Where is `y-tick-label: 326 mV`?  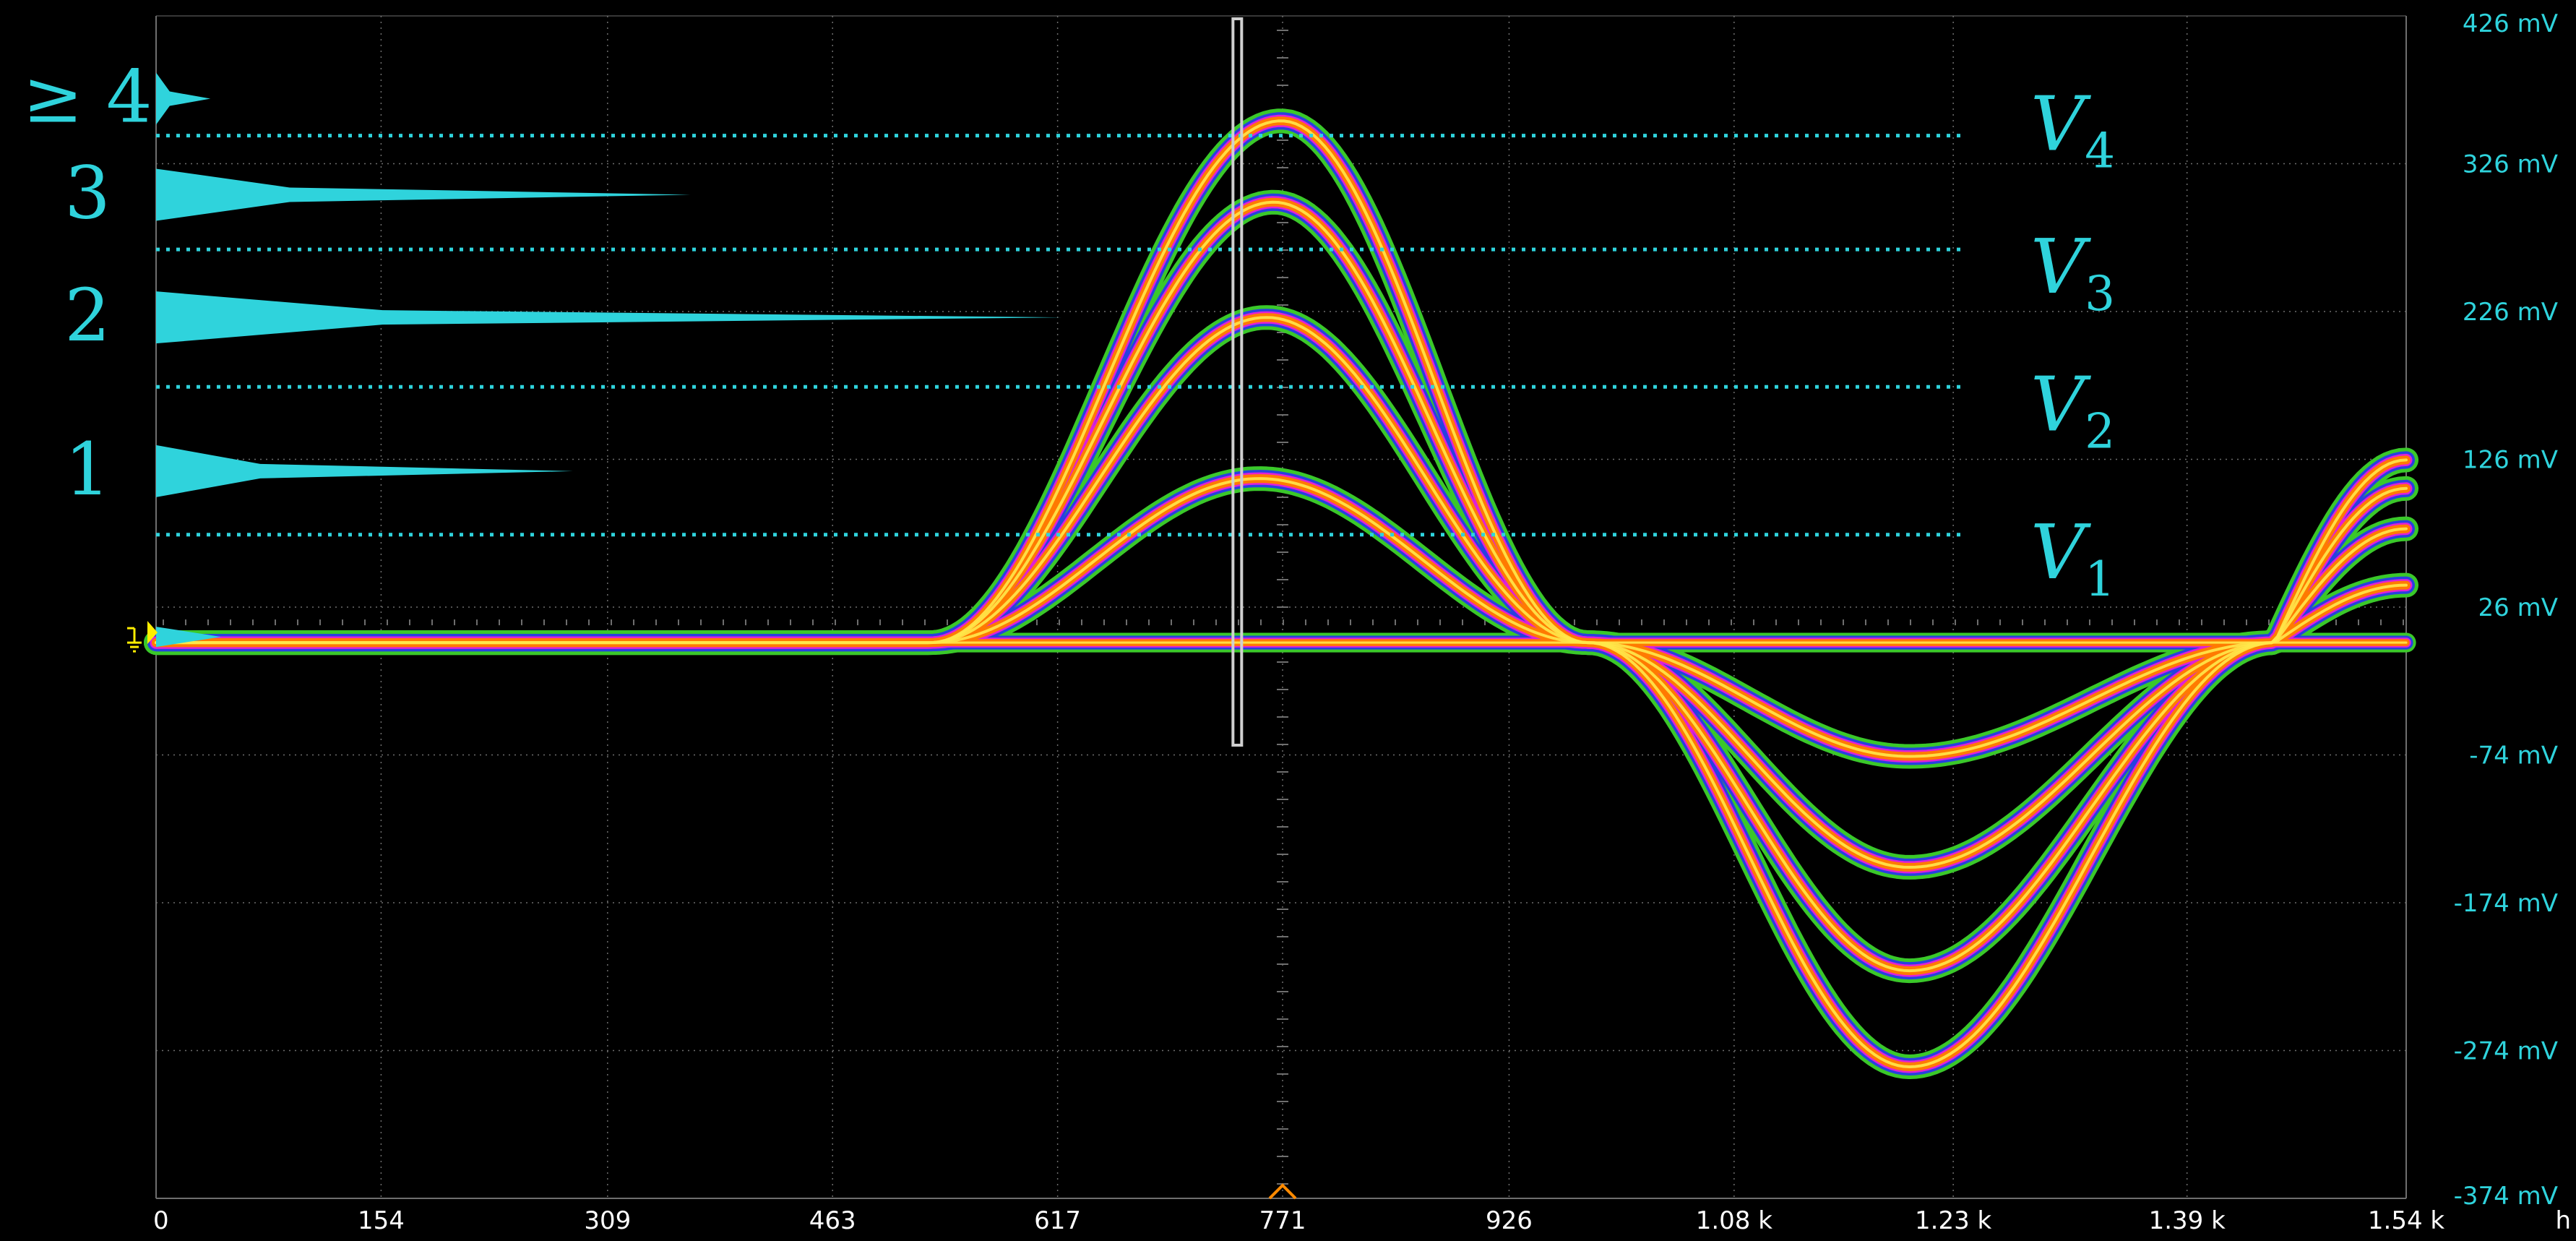
y-tick-label: 326 mV is located at coordinates (2510, 164).